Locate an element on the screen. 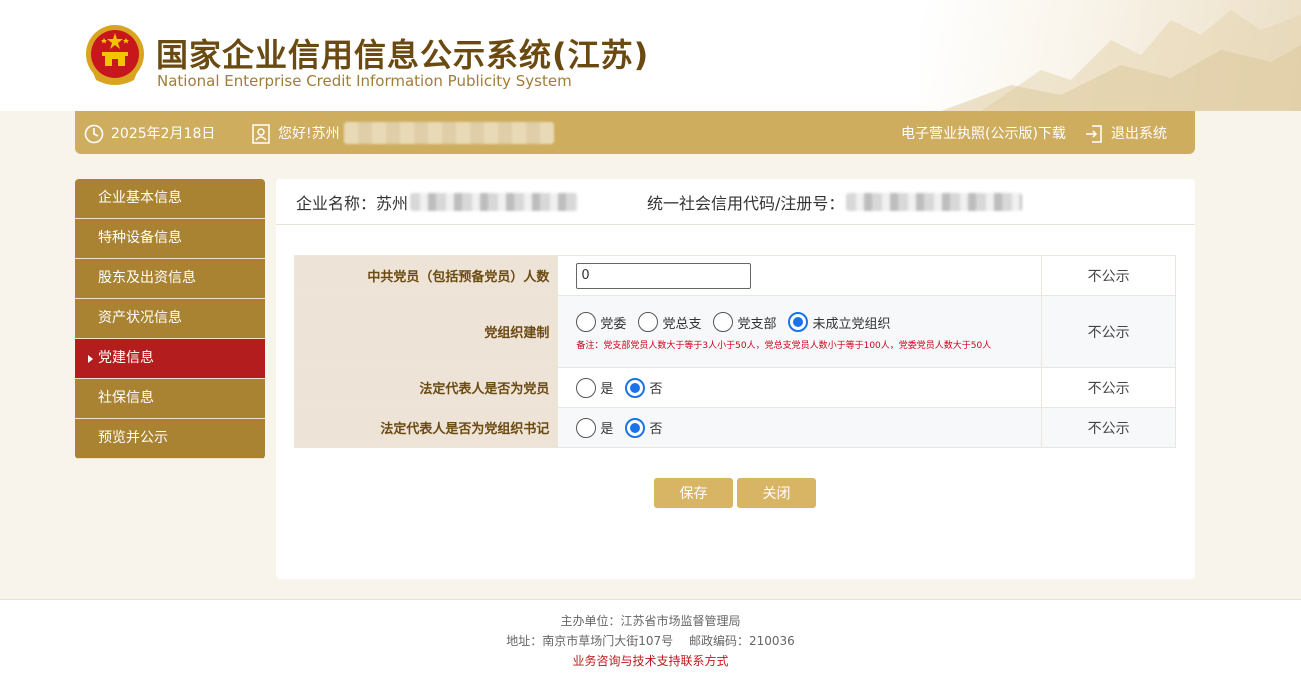 Image resolution: width=1301 pixels, height=684 pixels. mountain-decoration is located at coordinates (1111, 55).